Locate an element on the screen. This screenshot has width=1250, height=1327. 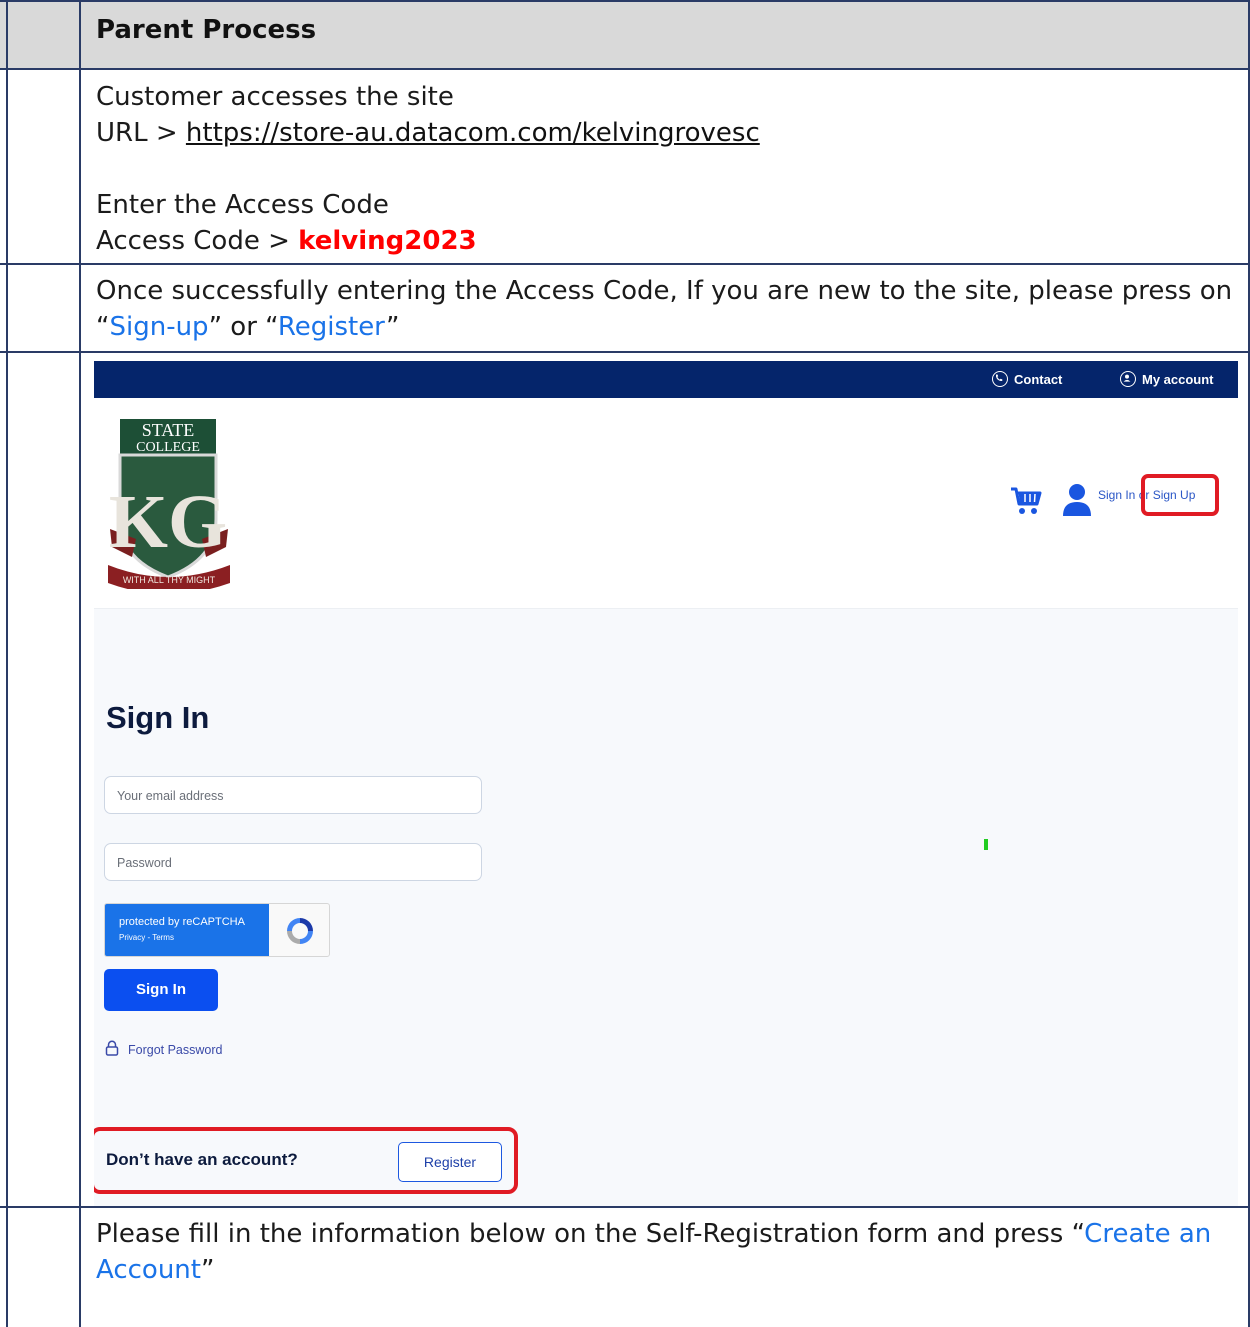
signin-heading: Sign In is located at coordinates (158, 717).